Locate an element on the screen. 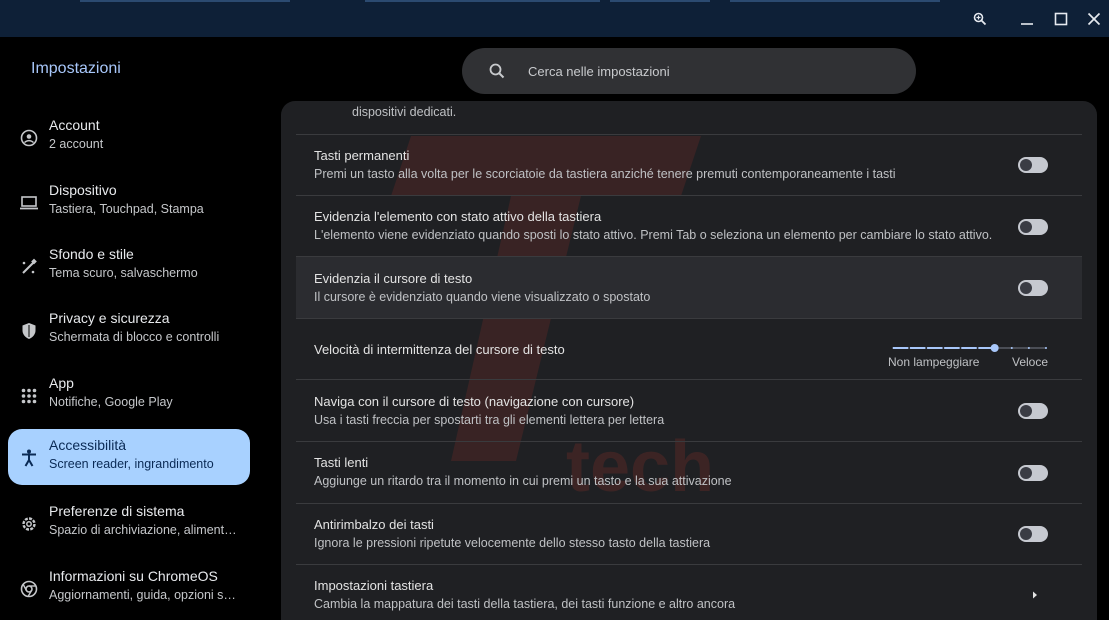 The width and height of the screenshot is (1109, 620). shield-icon is located at coordinates (29, 331).